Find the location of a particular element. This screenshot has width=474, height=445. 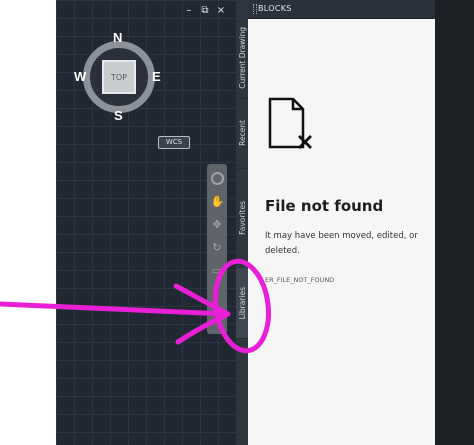

palette-header: BLOCKS is located at coordinates (335, 9).